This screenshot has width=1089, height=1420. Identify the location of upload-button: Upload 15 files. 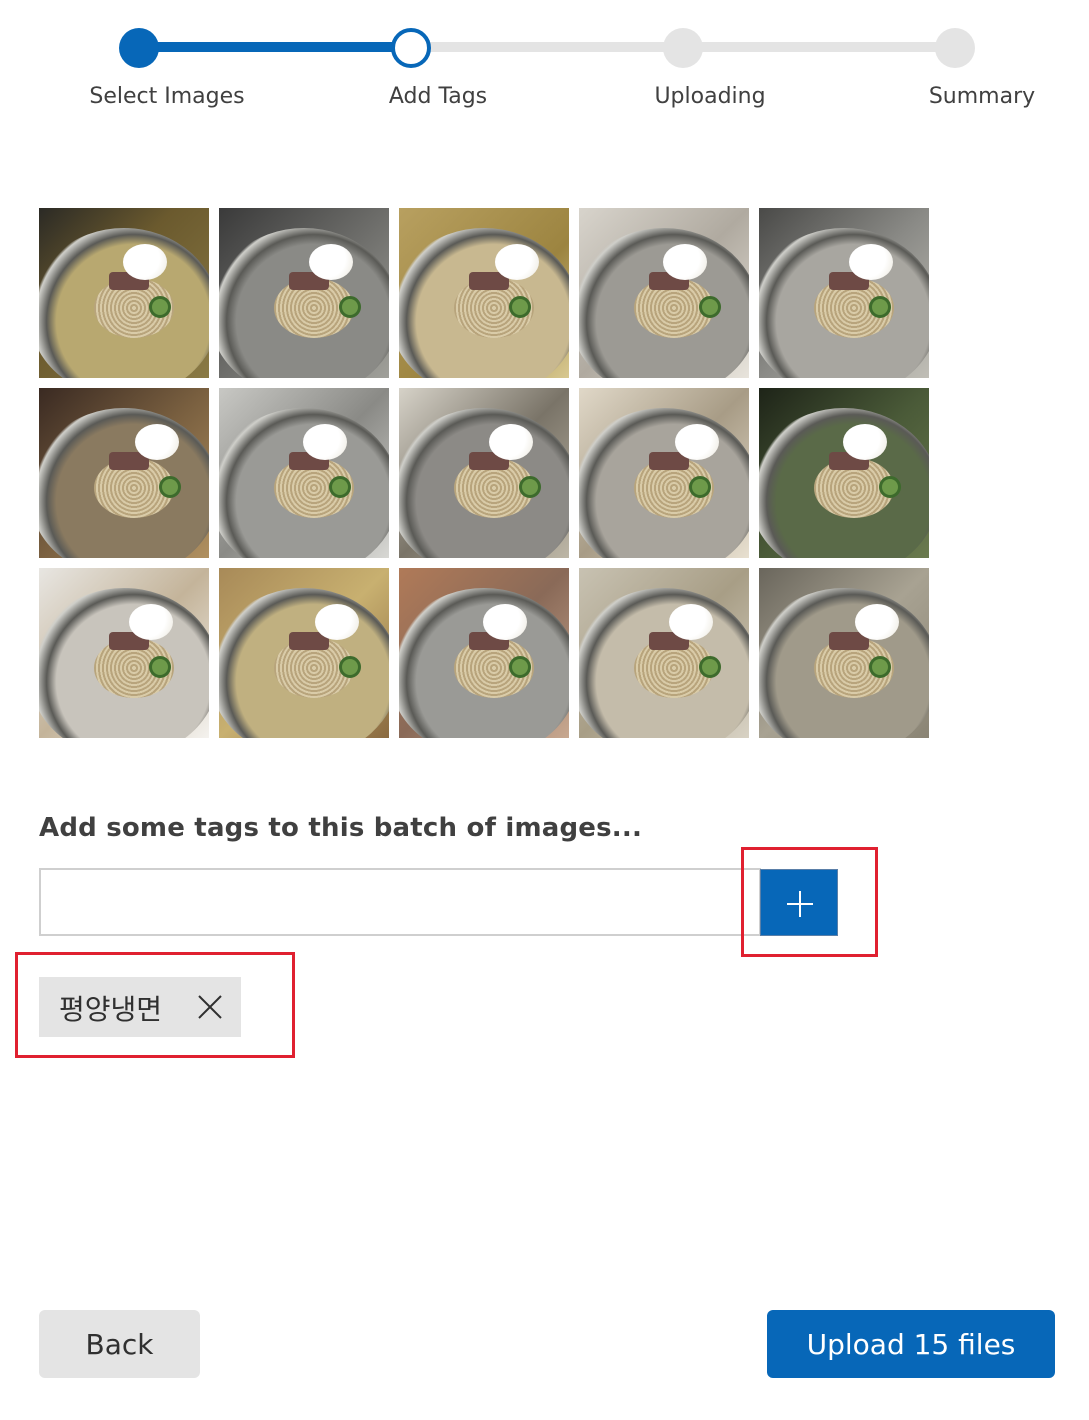
(911, 1344).